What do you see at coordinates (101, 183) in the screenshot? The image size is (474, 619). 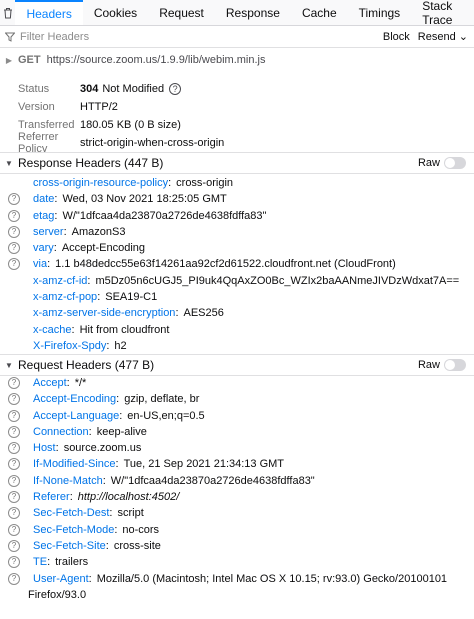 I see `header-name: cross-origin-resource-policy` at bounding box center [101, 183].